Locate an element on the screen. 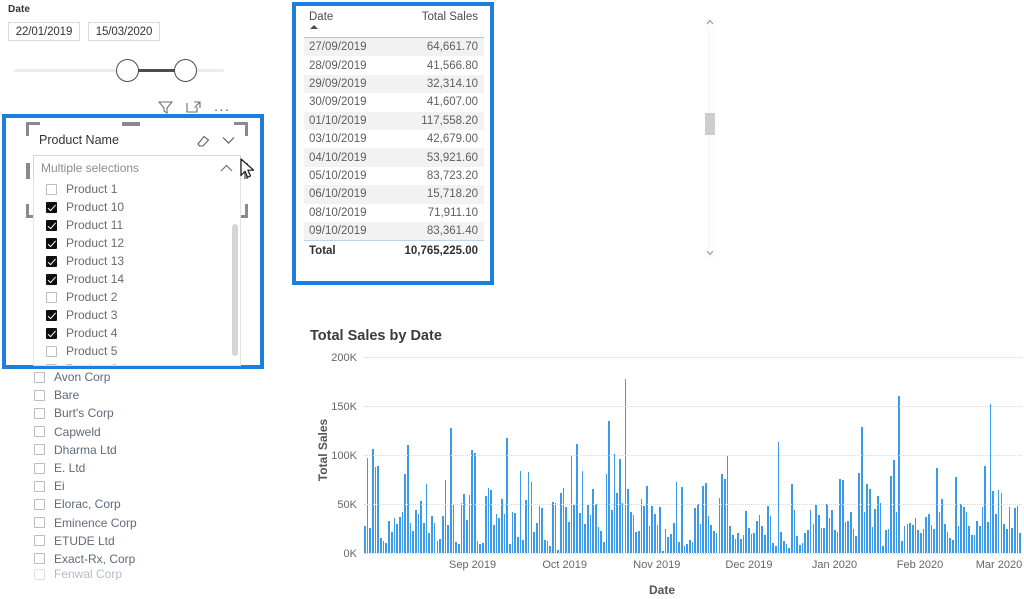 The width and height of the screenshot is (1024, 599). table-row: 03/10/2019 42,679.00 is located at coordinates (394, 139).